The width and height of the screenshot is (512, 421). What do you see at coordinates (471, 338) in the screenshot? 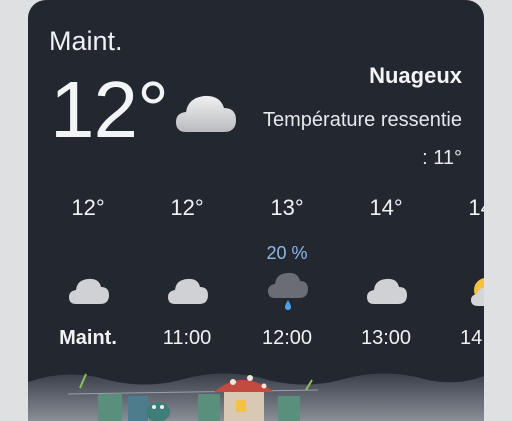
I see `hour-time: 14:00` at bounding box center [471, 338].